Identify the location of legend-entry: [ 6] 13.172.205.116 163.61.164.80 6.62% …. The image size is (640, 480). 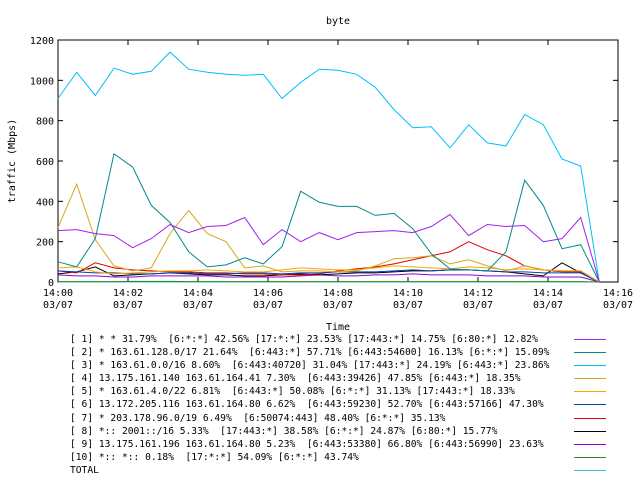
(350, 404).